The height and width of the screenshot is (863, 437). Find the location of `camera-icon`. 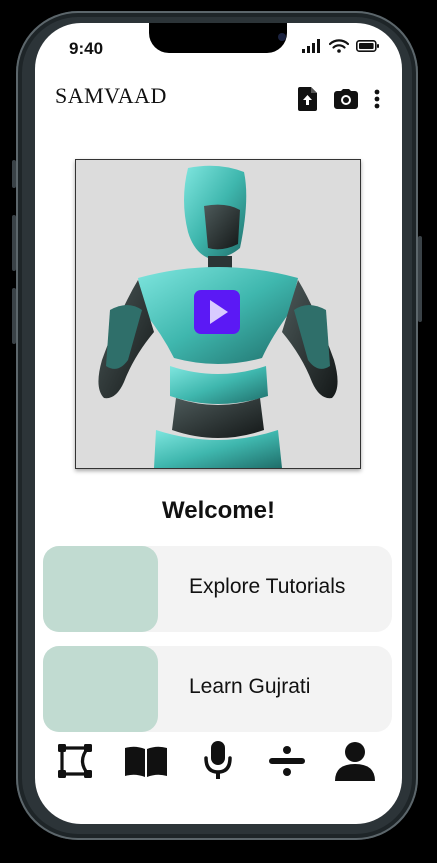

camera-icon is located at coordinates (346, 99).